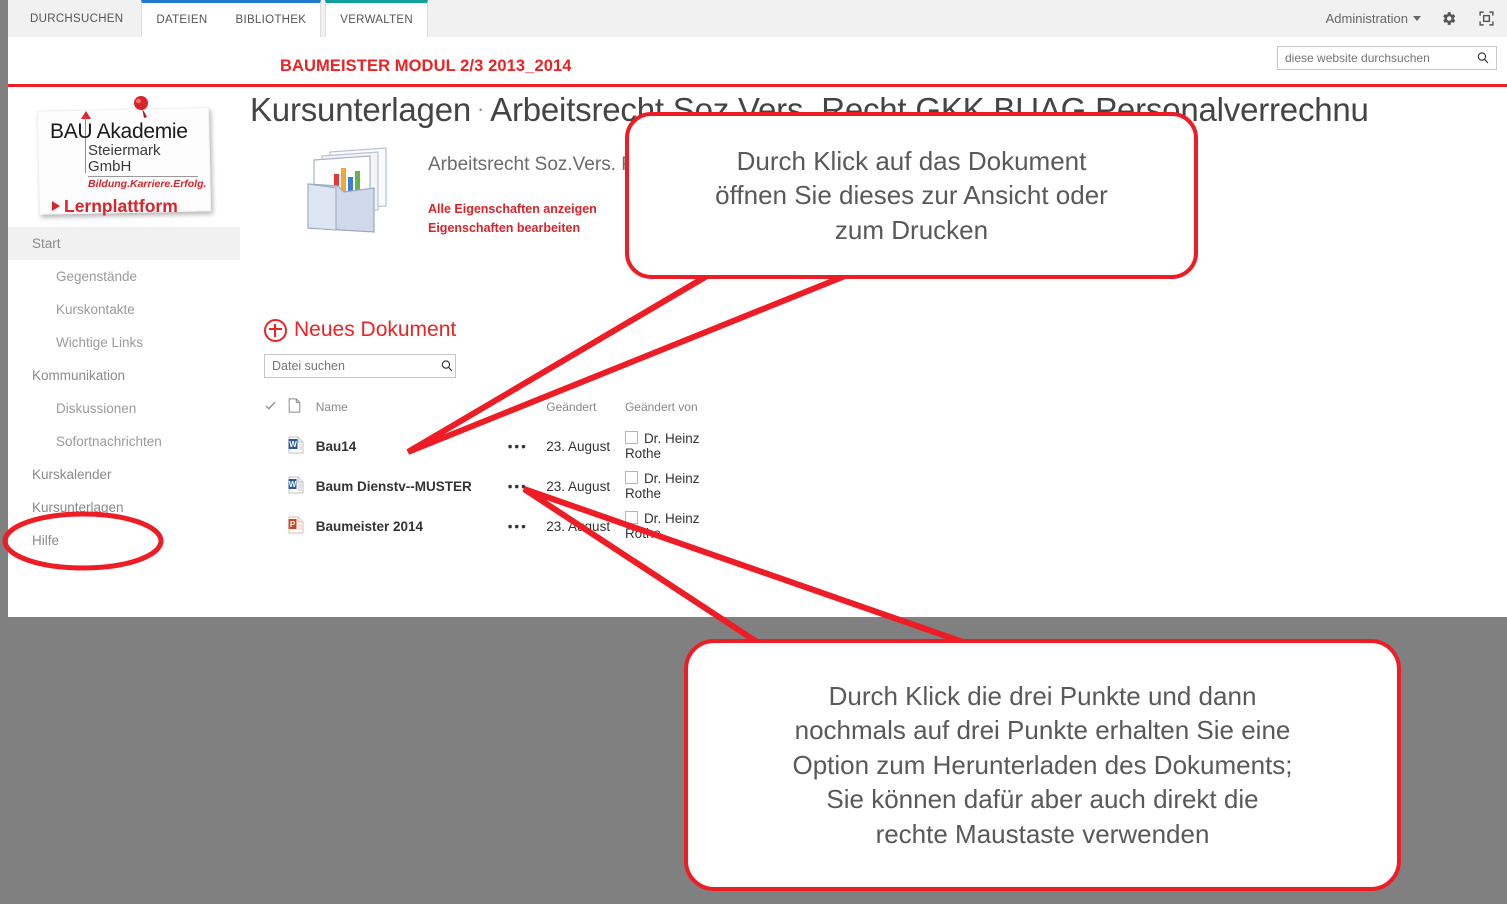  I want to click on tab-bibliothek: BIBLIOTHEK, so click(270, 20).